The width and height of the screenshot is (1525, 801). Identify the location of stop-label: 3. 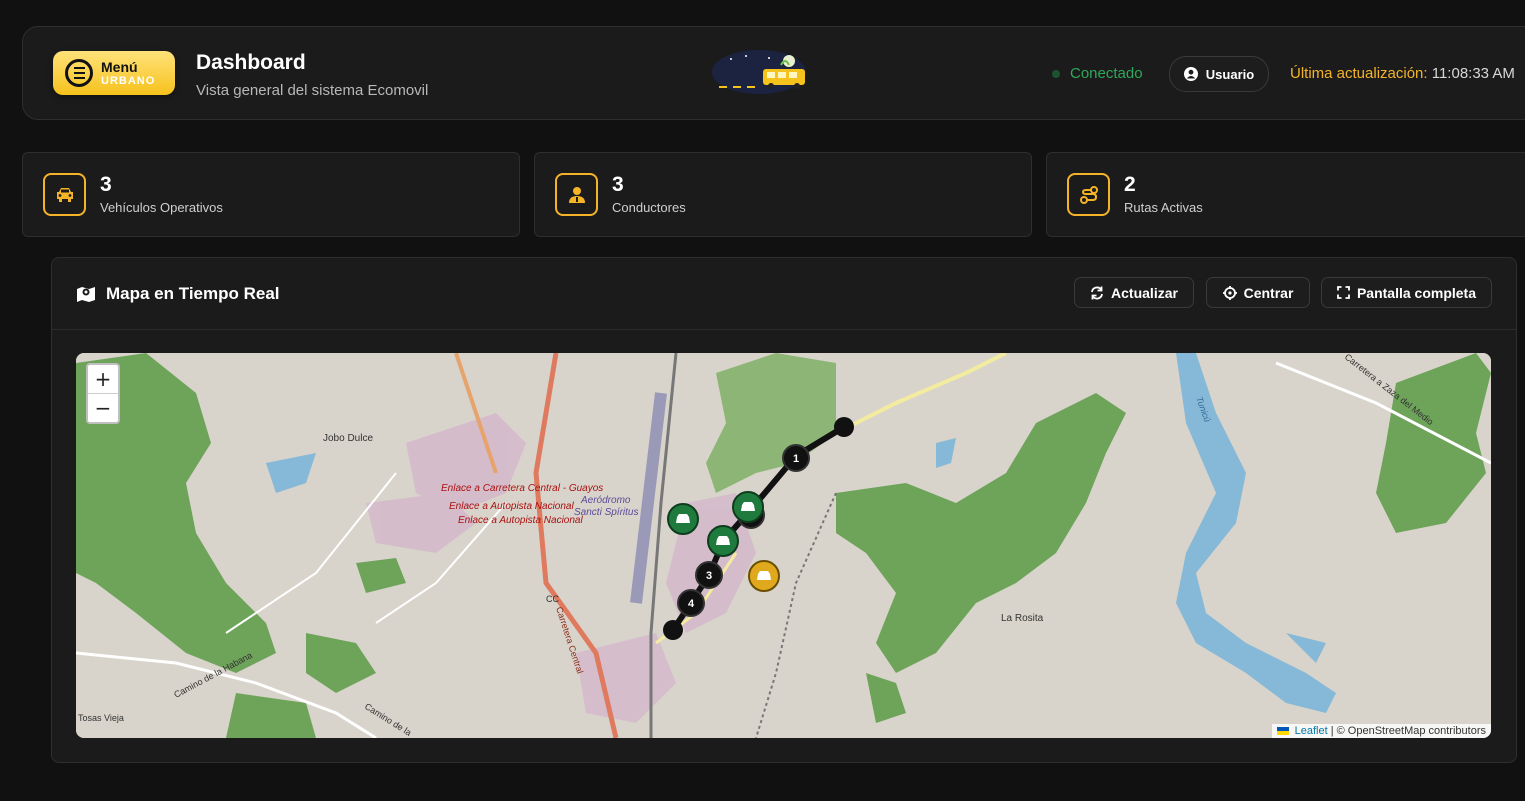
(709, 576).